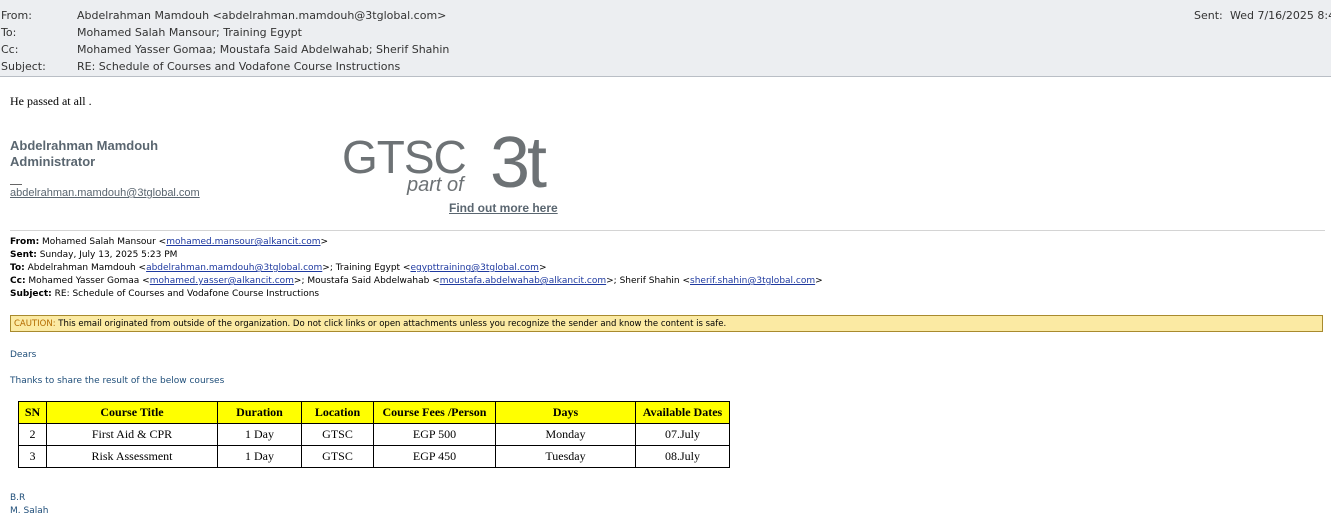 This screenshot has height=528, width=1331. I want to click on col-sn-header: SN, so click(32, 412).